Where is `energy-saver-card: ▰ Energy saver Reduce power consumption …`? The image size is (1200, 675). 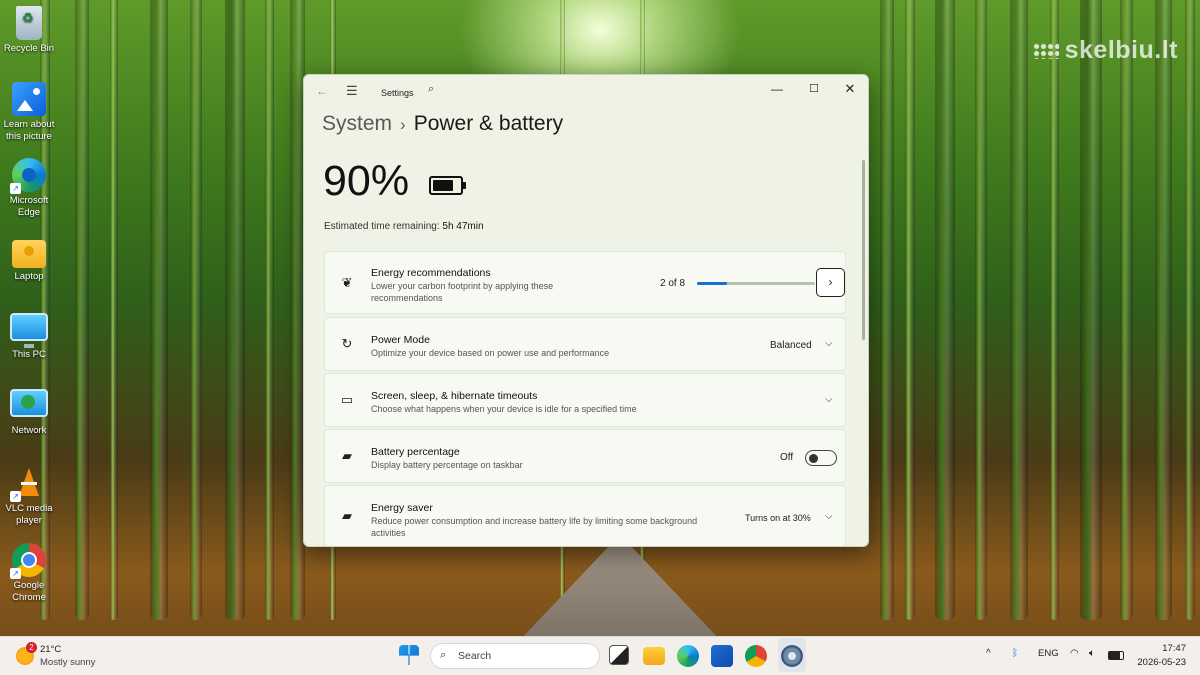
energy-saver-card: ▰ Energy saver Reduce power consumption … is located at coordinates (585, 515).